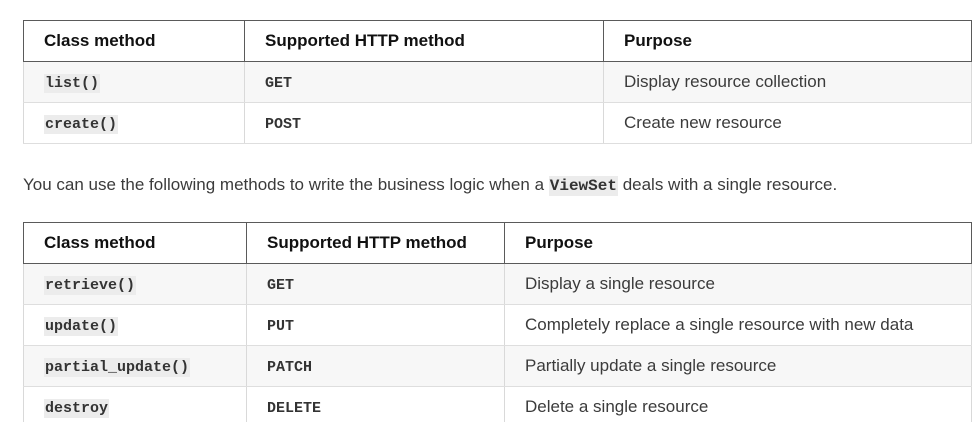  What do you see at coordinates (81, 124) in the screenshot?
I see `class-method-code: create()` at bounding box center [81, 124].